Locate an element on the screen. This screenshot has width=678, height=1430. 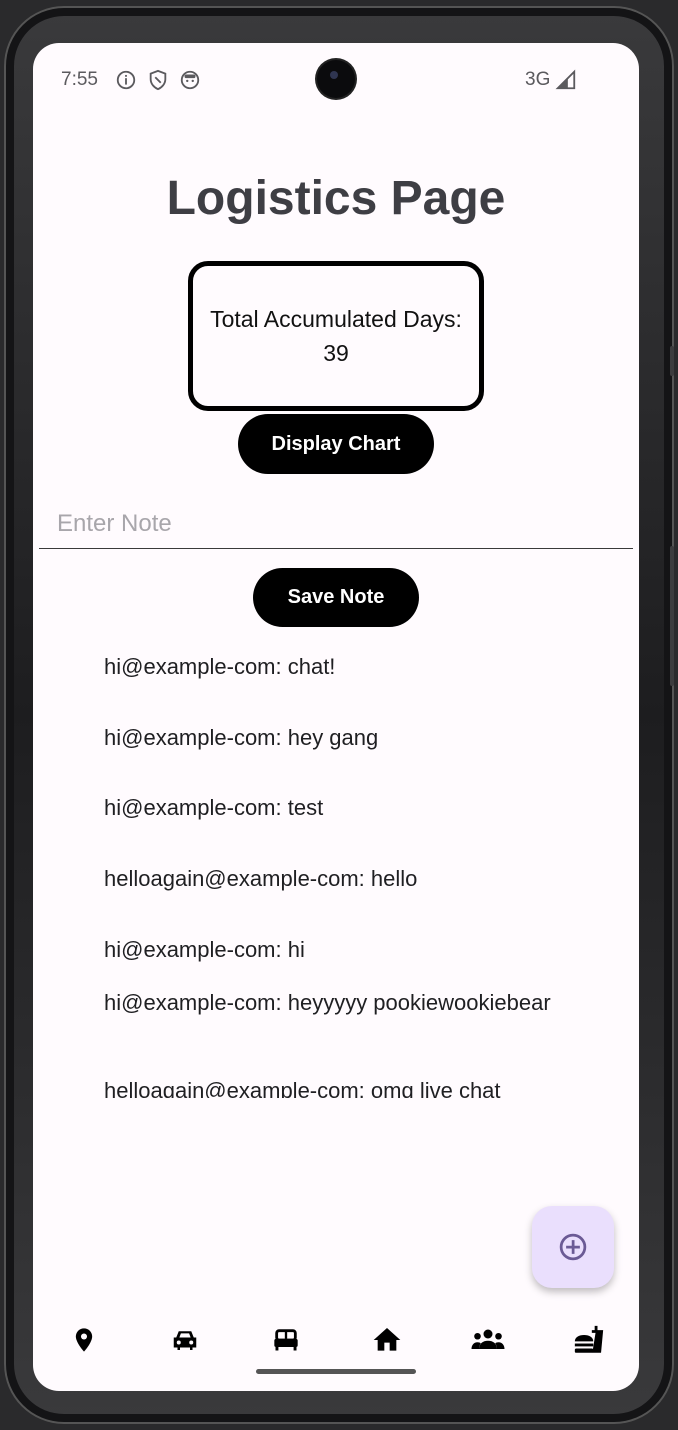
note-input is located at coordinates (336, 524).